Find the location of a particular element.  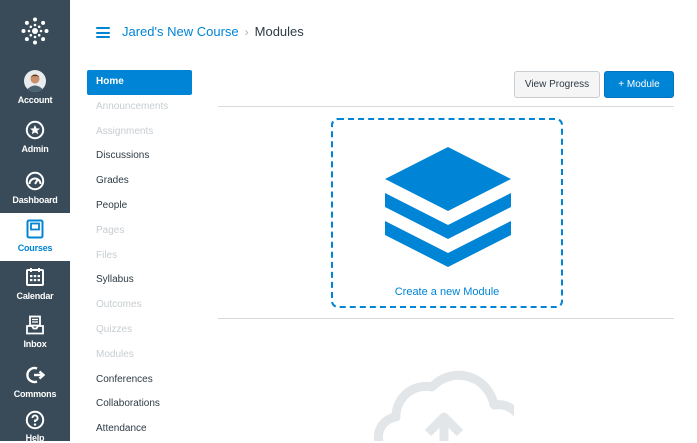

global-nav-courses-label: Courses is located at coordinates (35, 248).